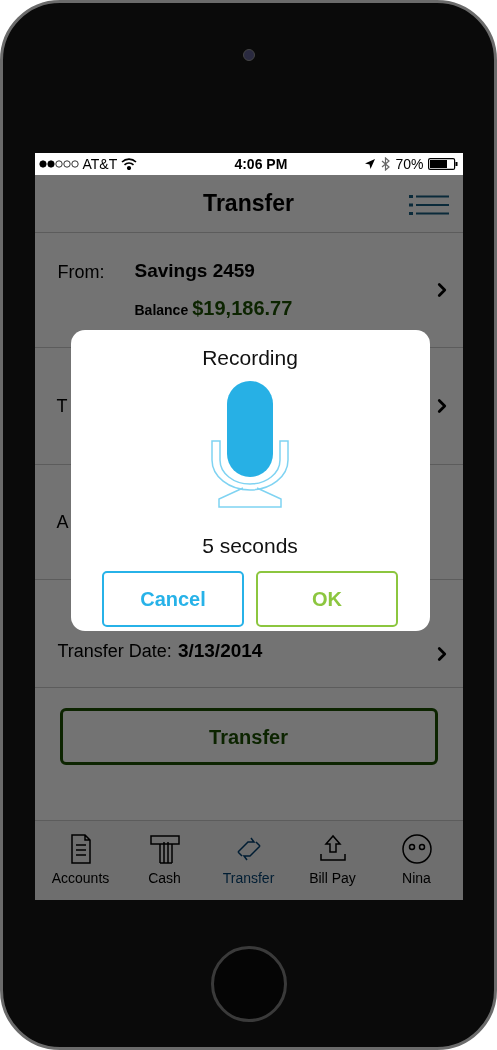  I want to click on tab-item: Bill Pay, so click(332, 860).